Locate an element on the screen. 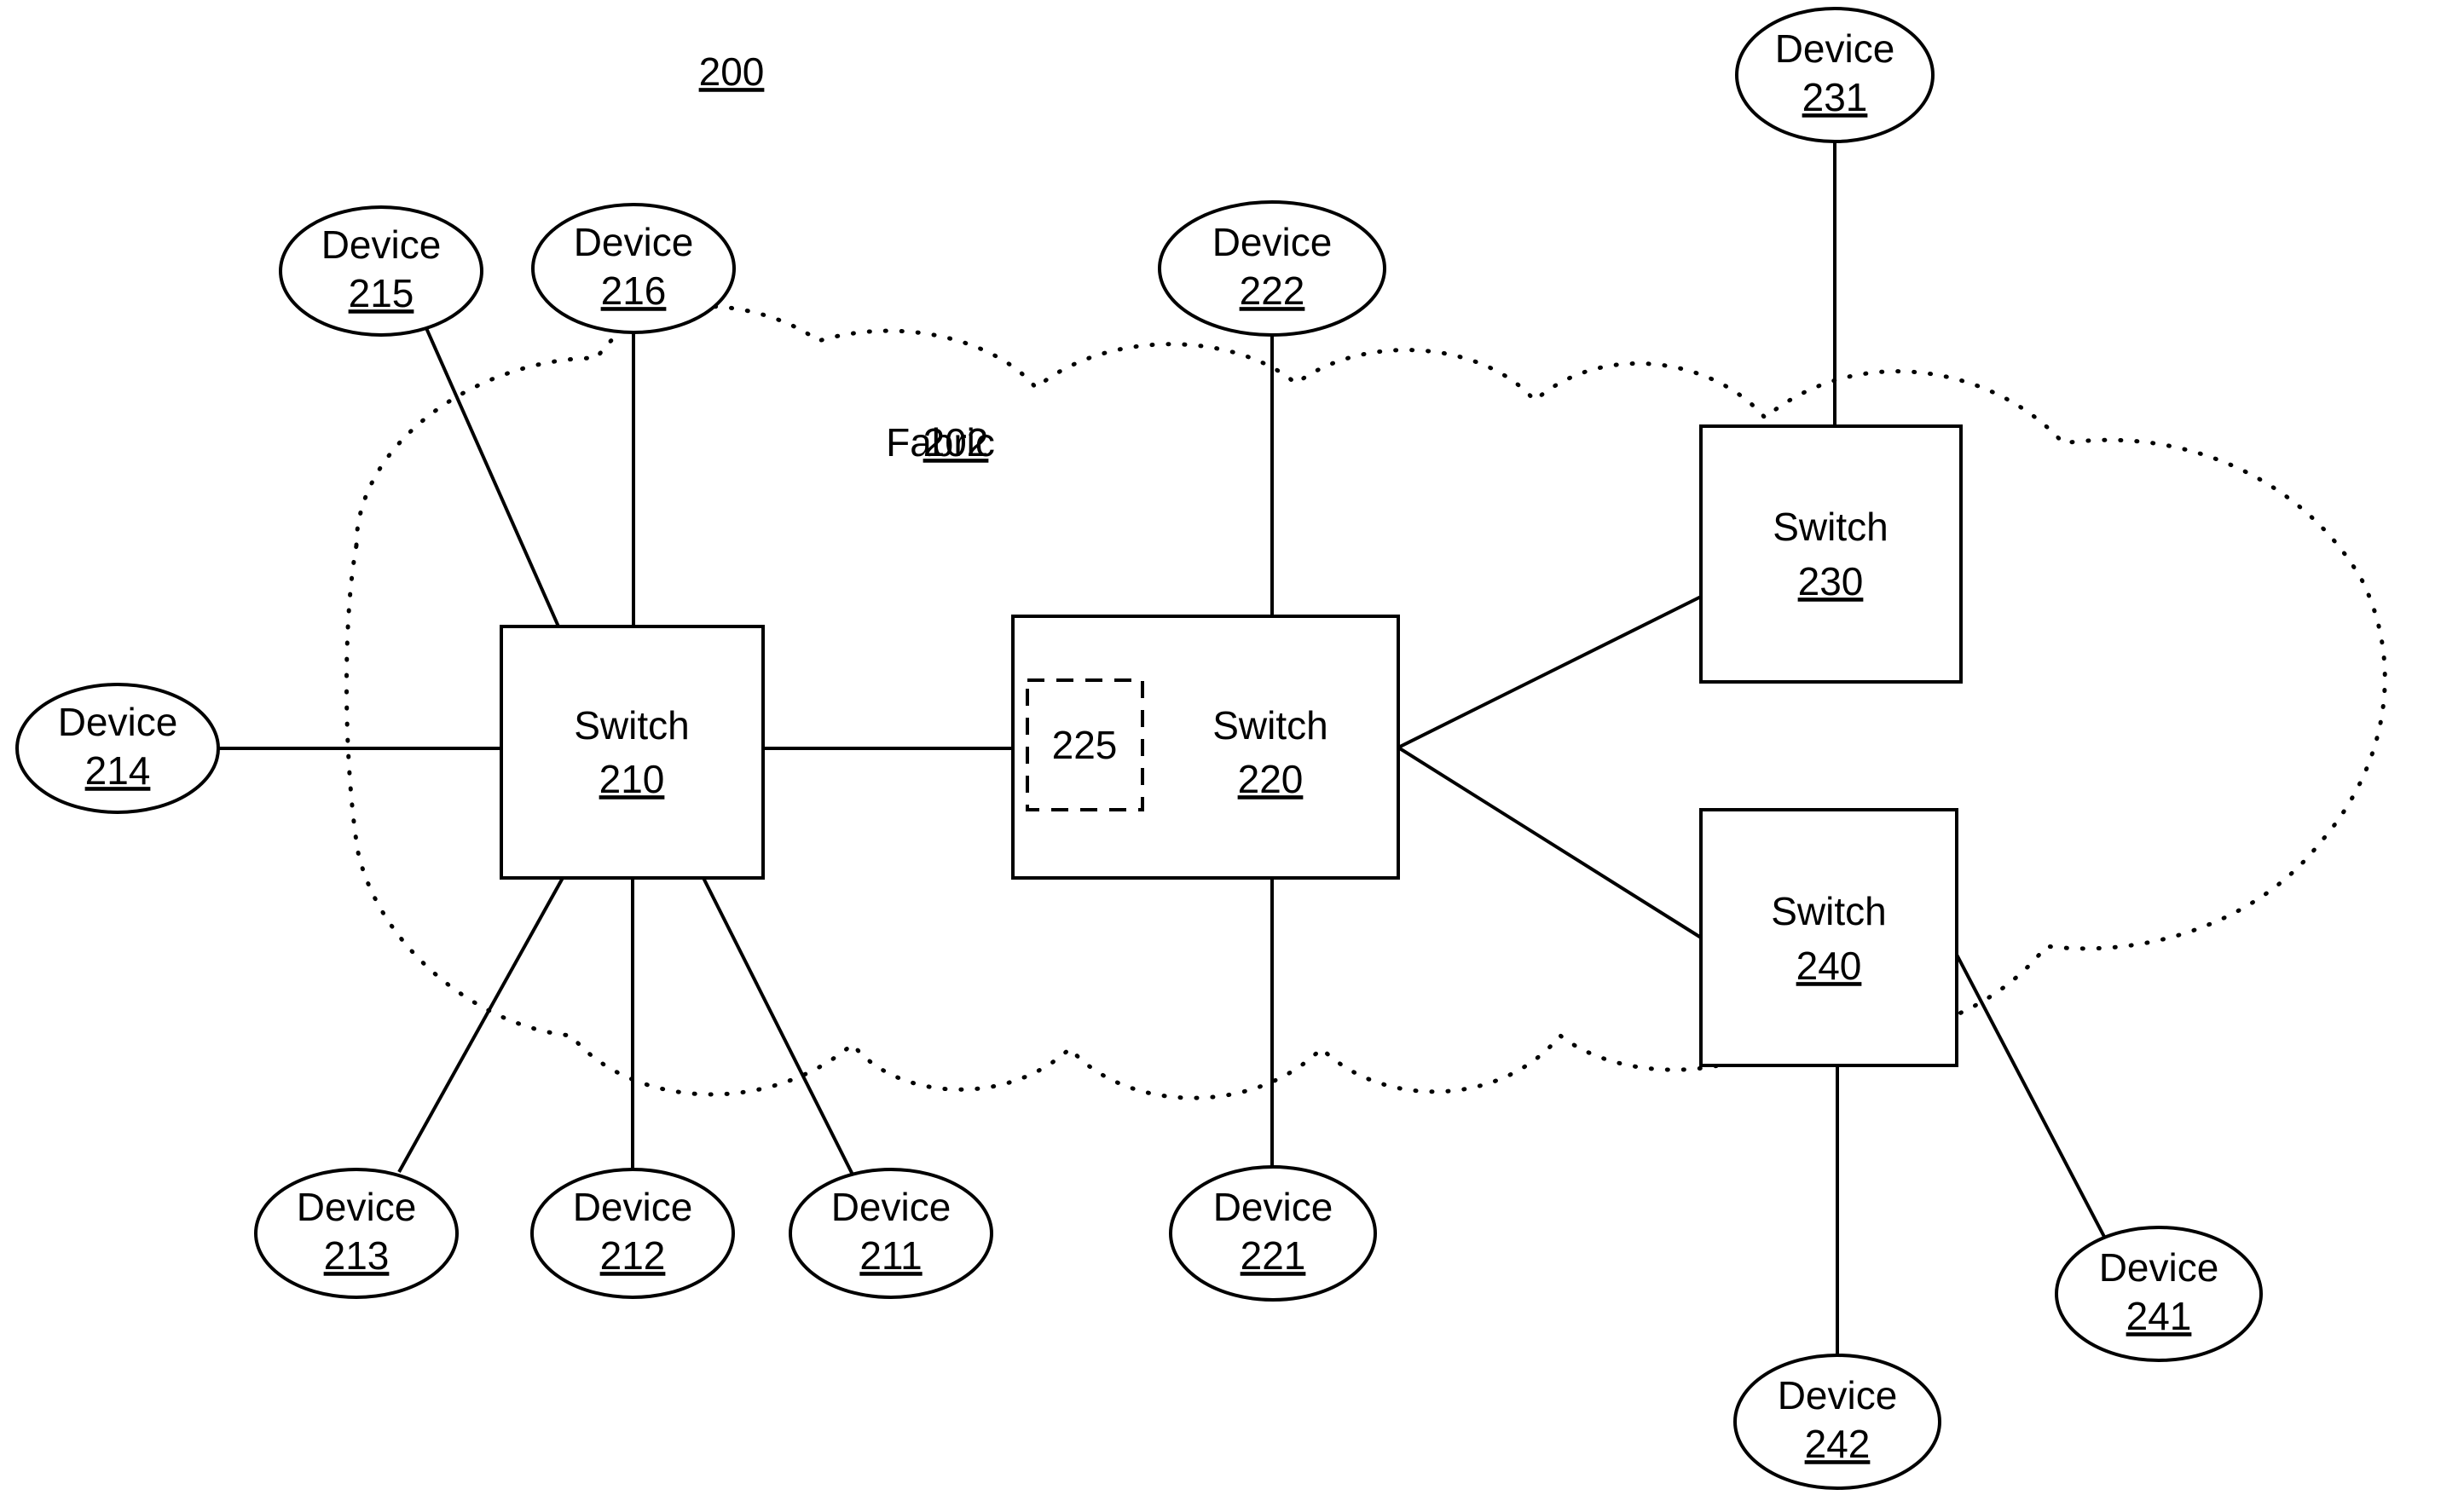  device-212: Device 212 is located at coordinates (632, 1233).